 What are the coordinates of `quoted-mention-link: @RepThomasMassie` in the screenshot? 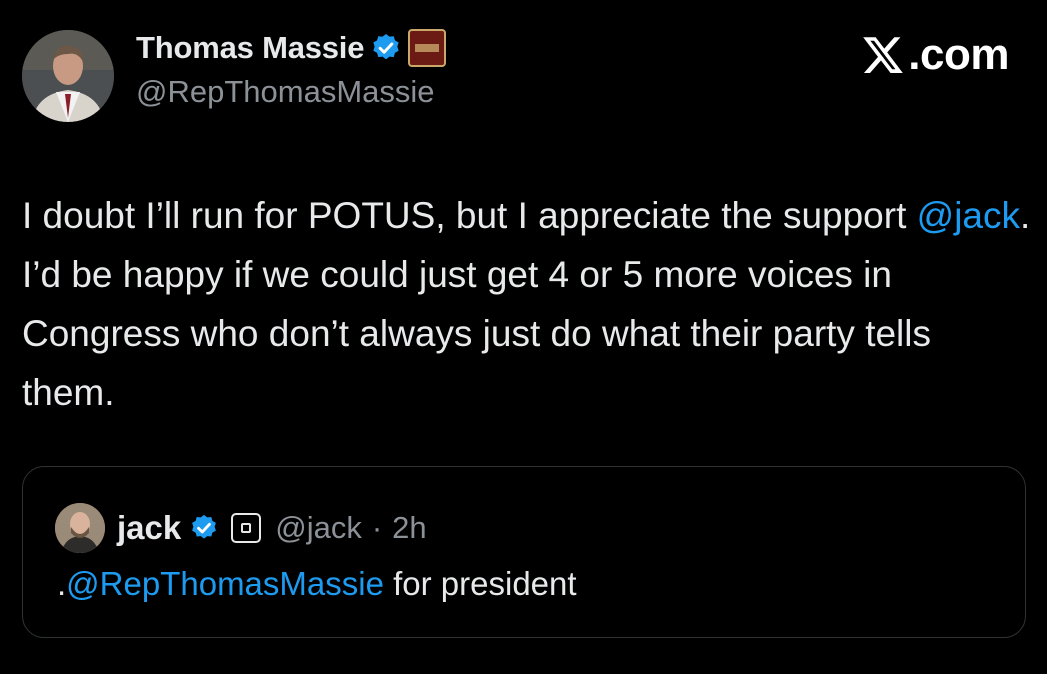 It's located at (225, 583).